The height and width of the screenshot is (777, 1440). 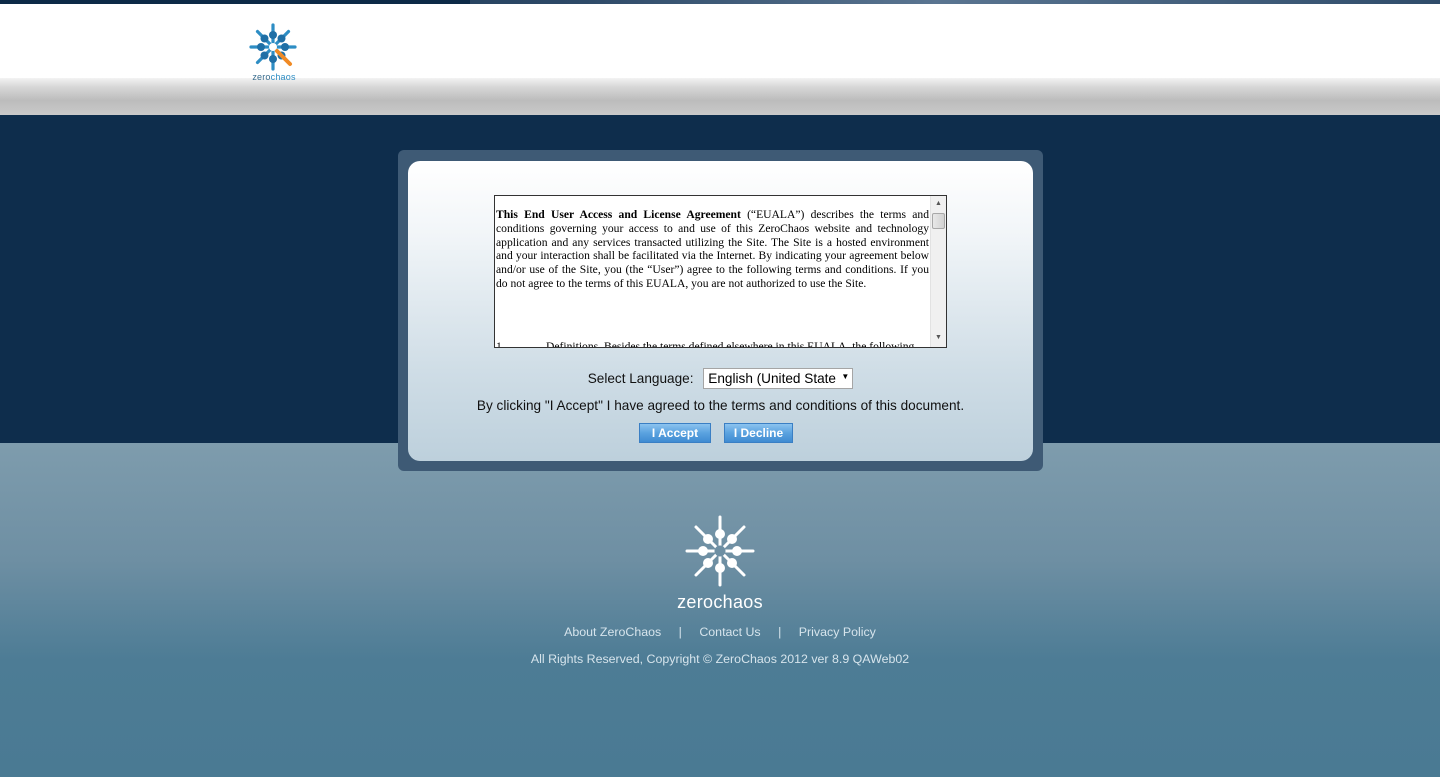 I want to click on footer-link-about: About ZeroChaos, so click(x=612, y=632).